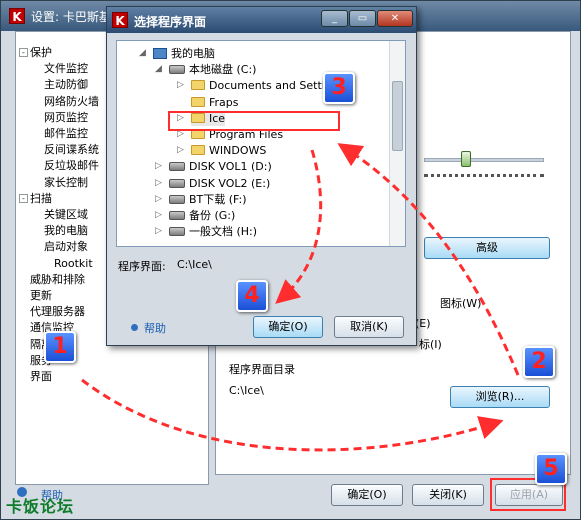 This screenshot has width=581, height=520. I want to click on step-badge-2: 2, so click(539, 362).